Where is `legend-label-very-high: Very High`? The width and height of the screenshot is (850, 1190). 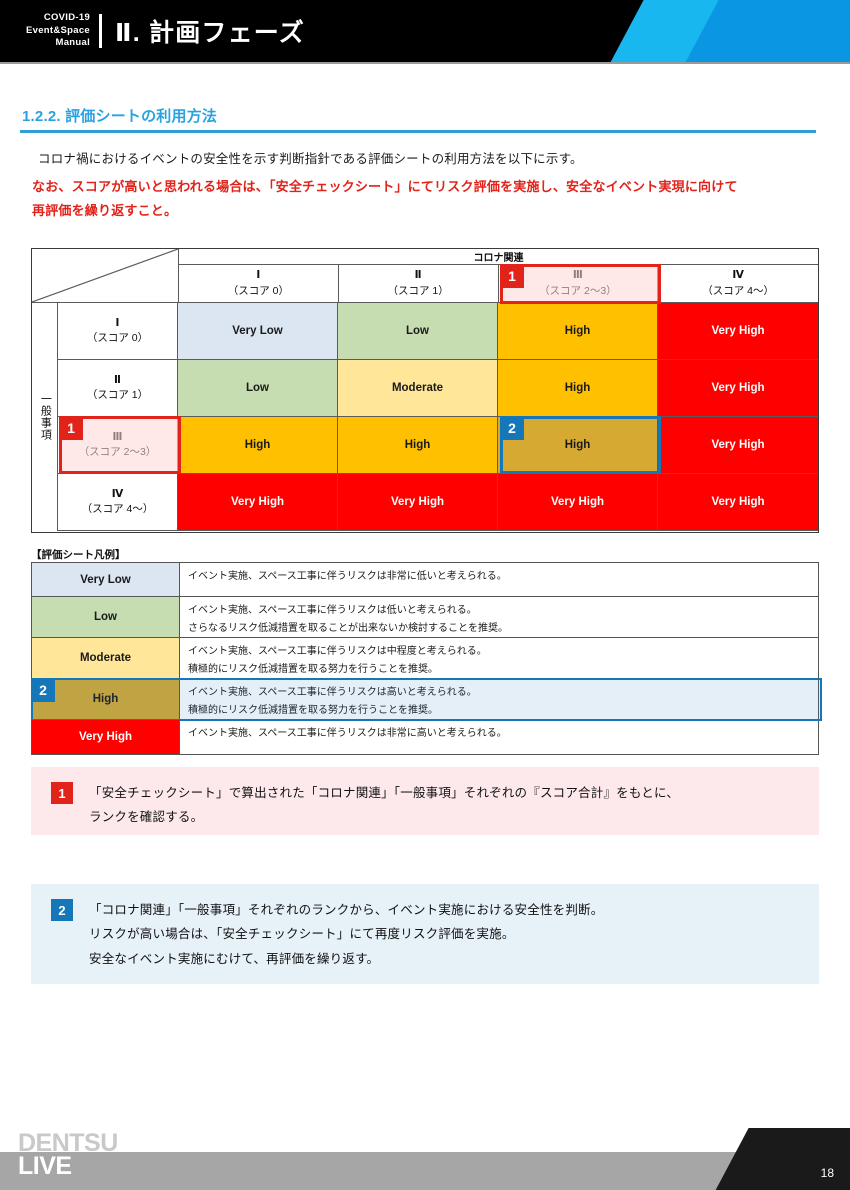 legend-label-very-high: Very High is located at coordinates (106, 737).